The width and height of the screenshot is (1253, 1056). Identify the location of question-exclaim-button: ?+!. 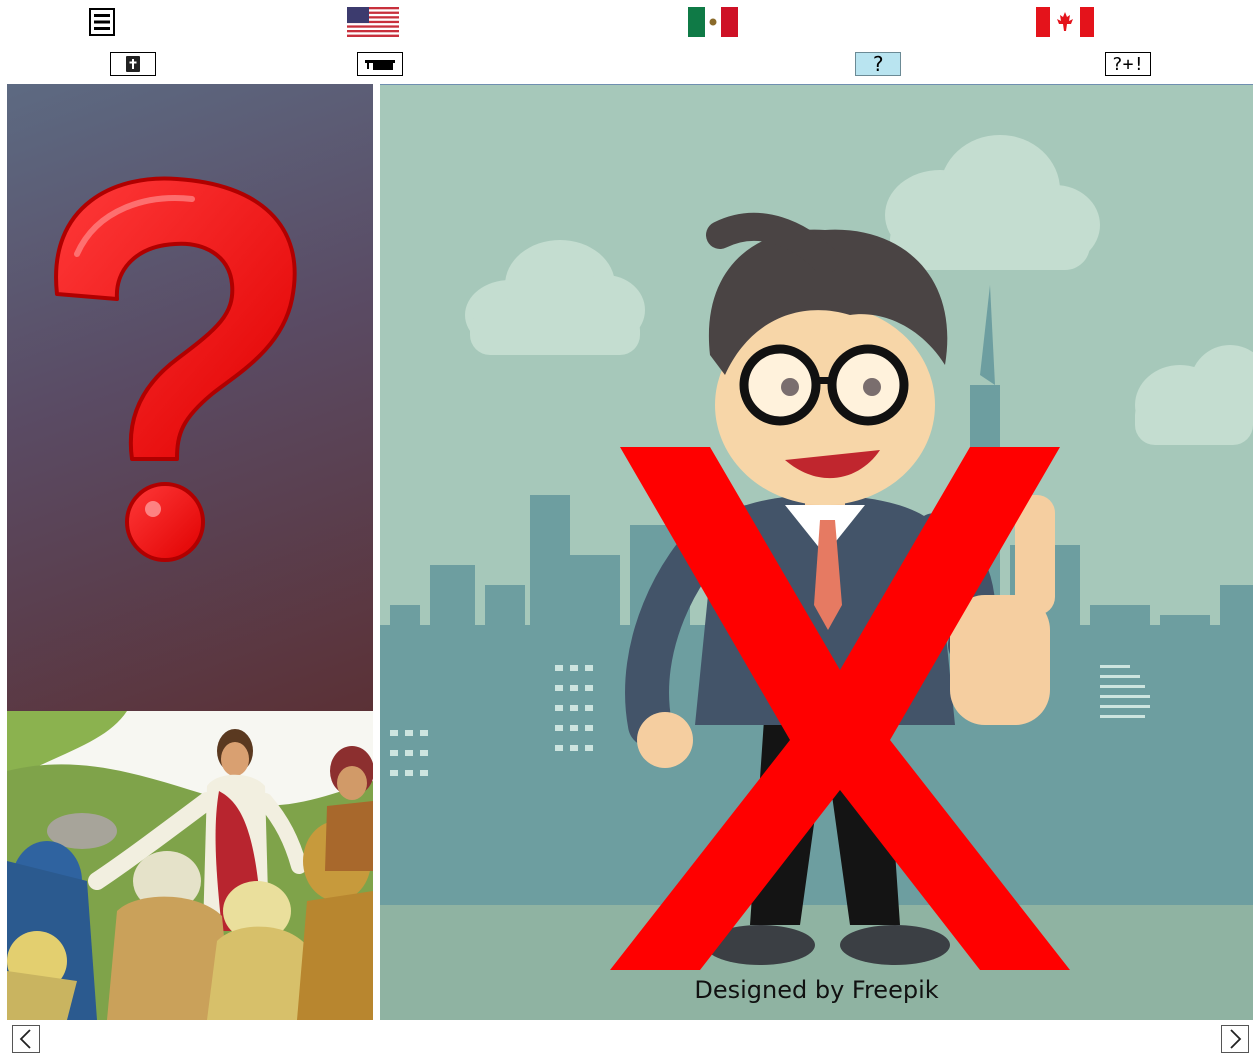
(1128, 64).